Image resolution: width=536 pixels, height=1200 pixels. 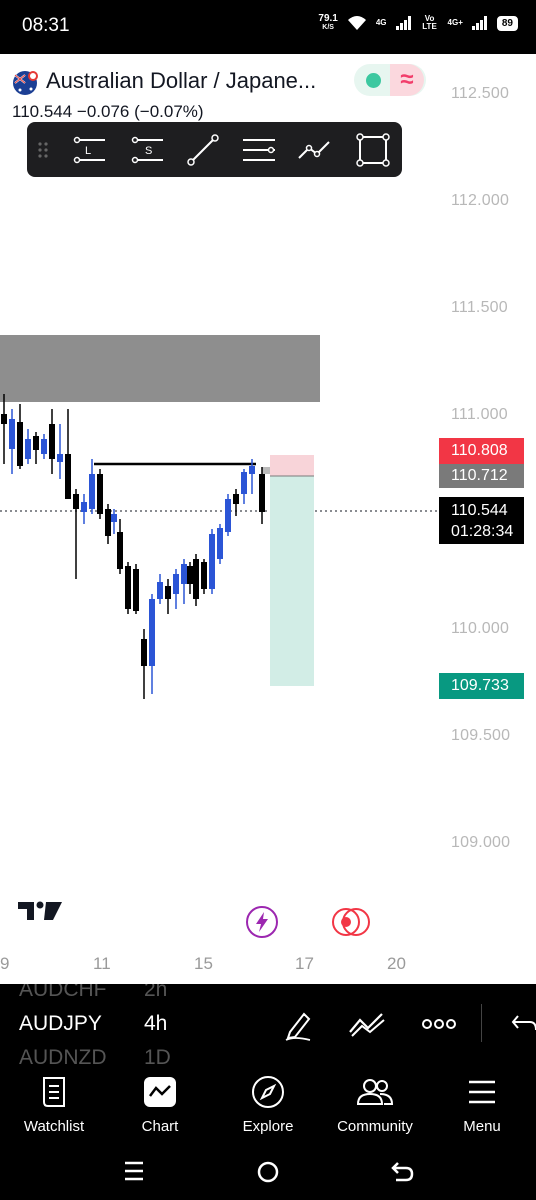 I want to click on prev-interval: 2h, so click(x=155, y=993).